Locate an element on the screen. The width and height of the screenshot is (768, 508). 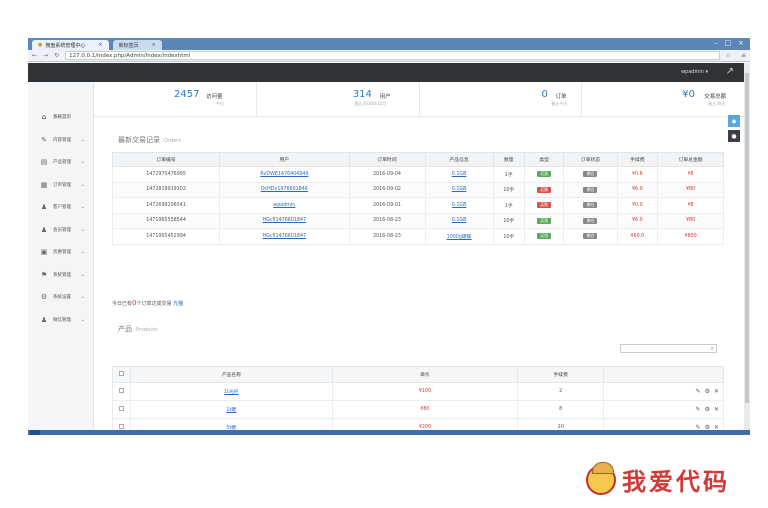
float-settings-button: ◆ is located at coordinates (734, 121).